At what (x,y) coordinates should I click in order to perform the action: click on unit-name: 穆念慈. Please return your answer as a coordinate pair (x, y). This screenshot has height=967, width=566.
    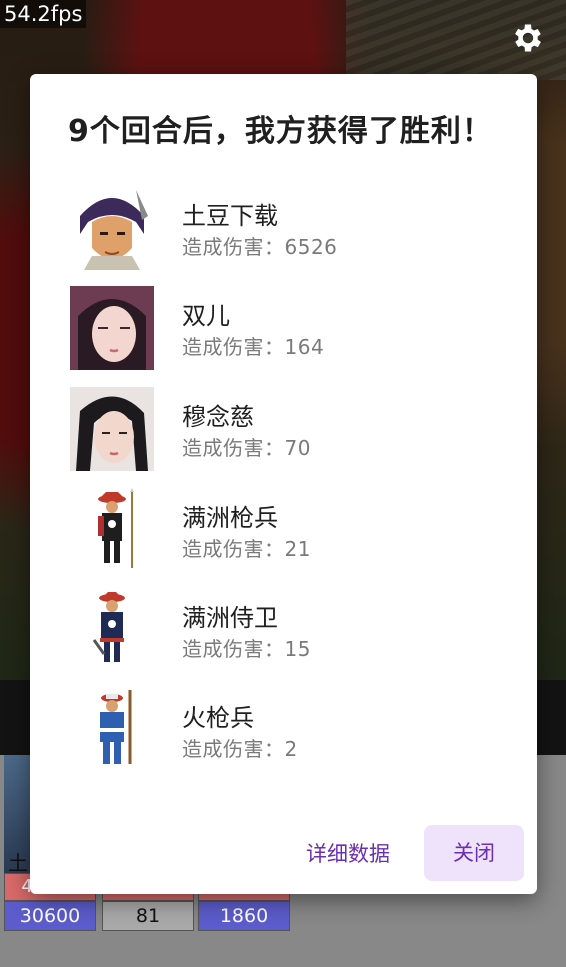
    Looking at the image, I should click on (218, 417).